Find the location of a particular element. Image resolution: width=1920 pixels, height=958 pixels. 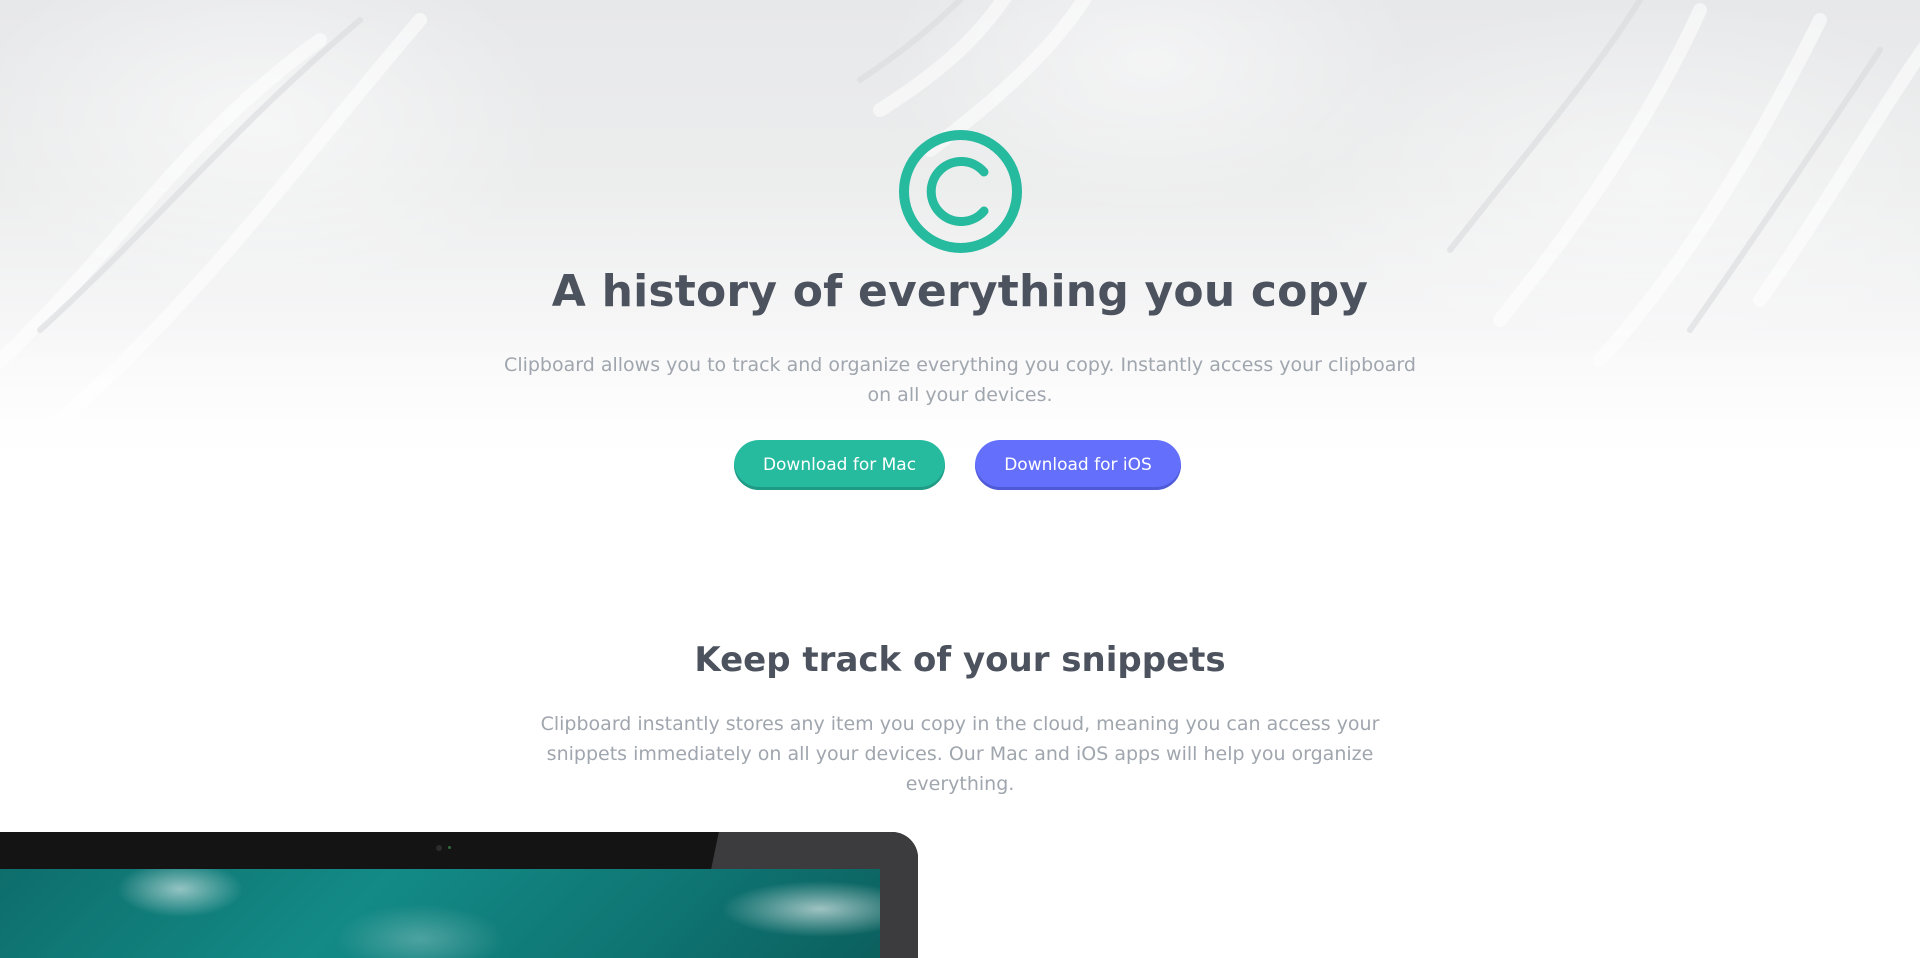

download-ios-label: Download for iOS is located at coordinates (1078, 465).